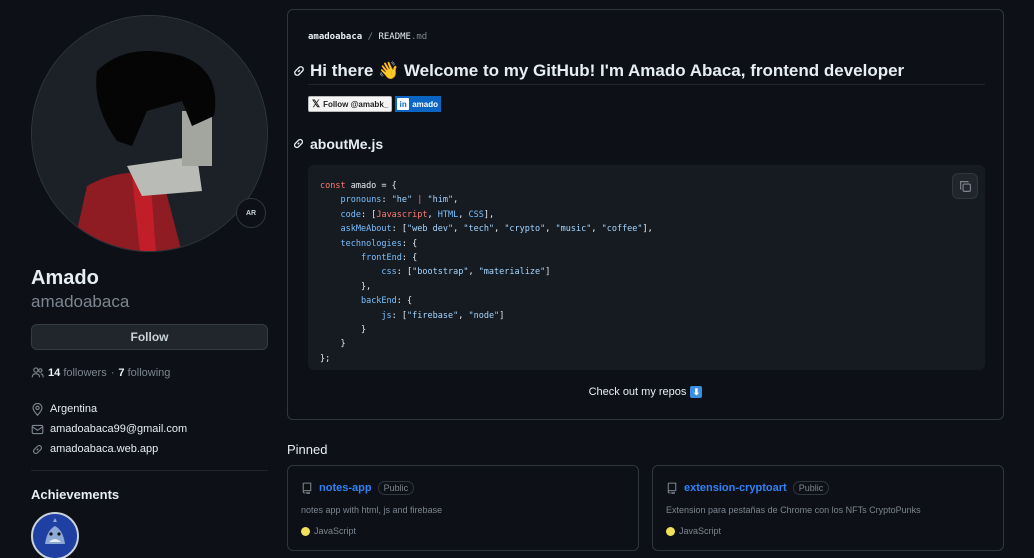 The width and height of the screenshot is (1034, 558). I want to click on following-link: 7 following, so click(144, 373).